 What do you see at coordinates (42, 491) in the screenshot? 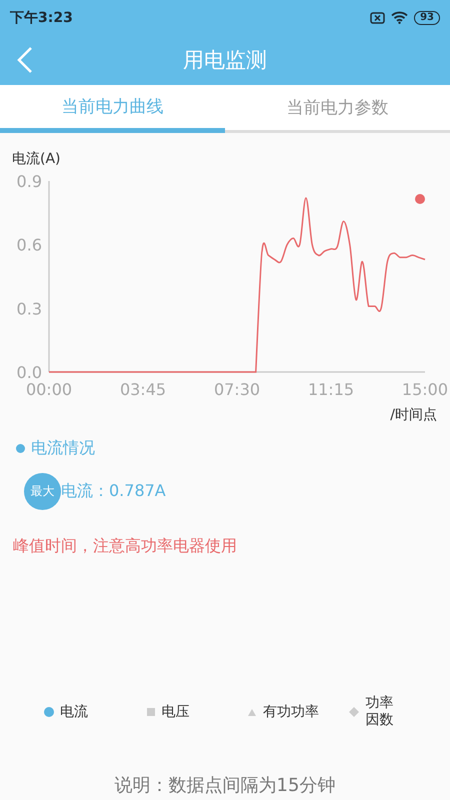
I see `max-badge: 最大` at bounding box center [42, 491].